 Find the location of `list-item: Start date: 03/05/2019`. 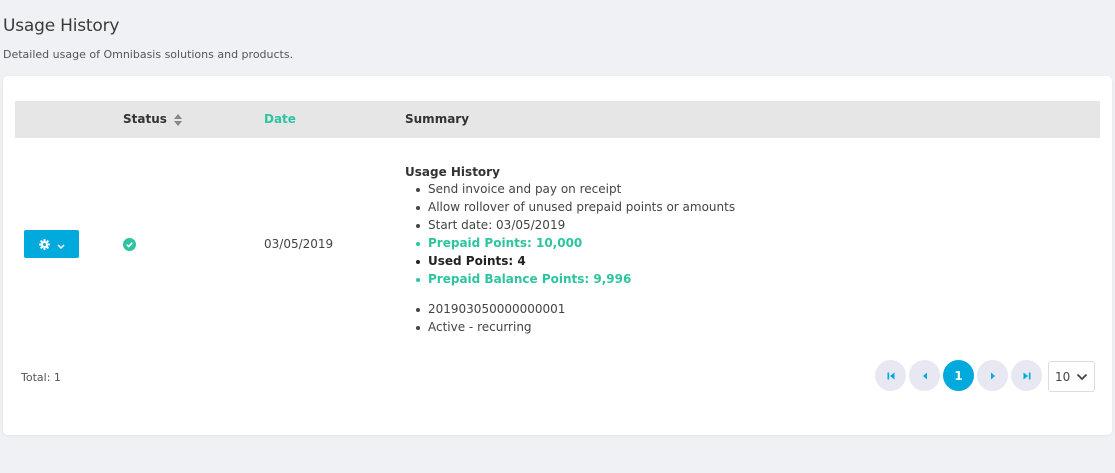

list-item: Start date: 03/05/2019 is located at coordinates (575, 225).